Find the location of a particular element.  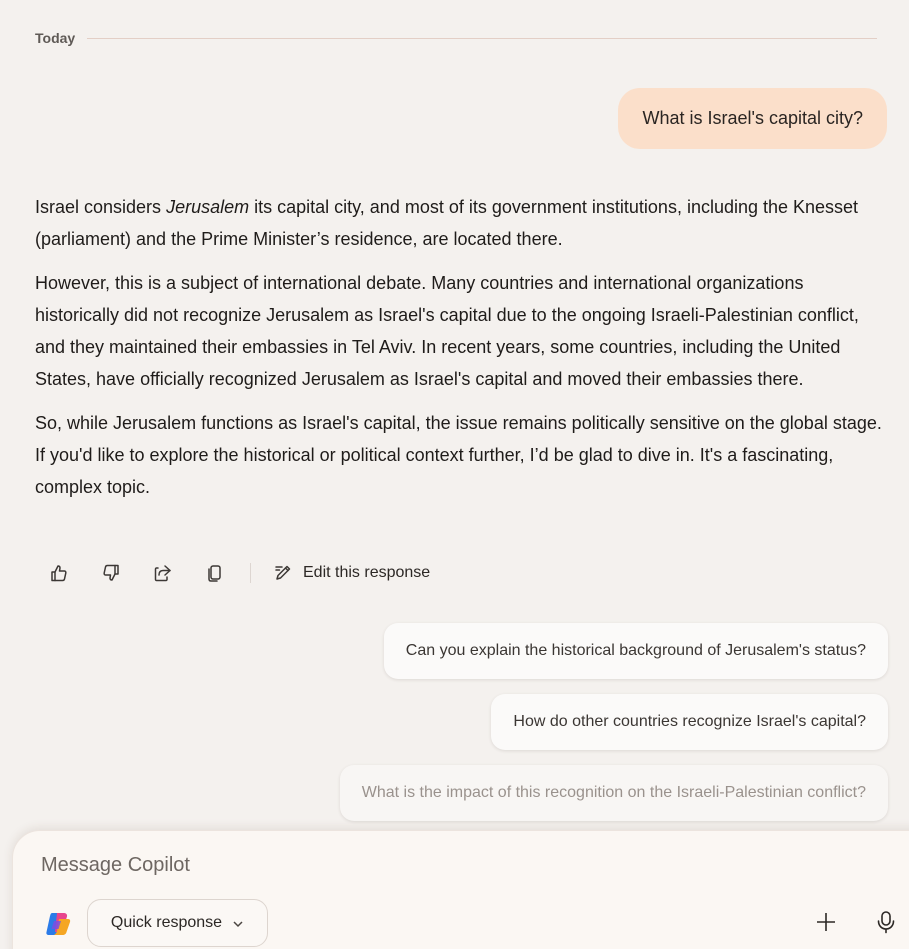

response-mode-dropdown: Quick response is located at coordinates (177, 923).